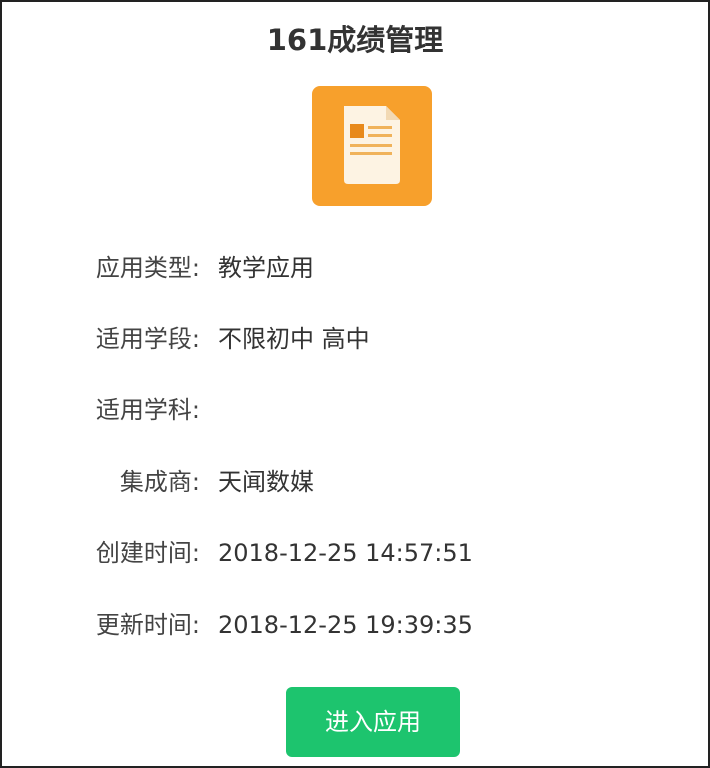 Image resolution: width=710 pixels, height=768 pixels. I want to click on app-icon-tile, so click(372, 146).